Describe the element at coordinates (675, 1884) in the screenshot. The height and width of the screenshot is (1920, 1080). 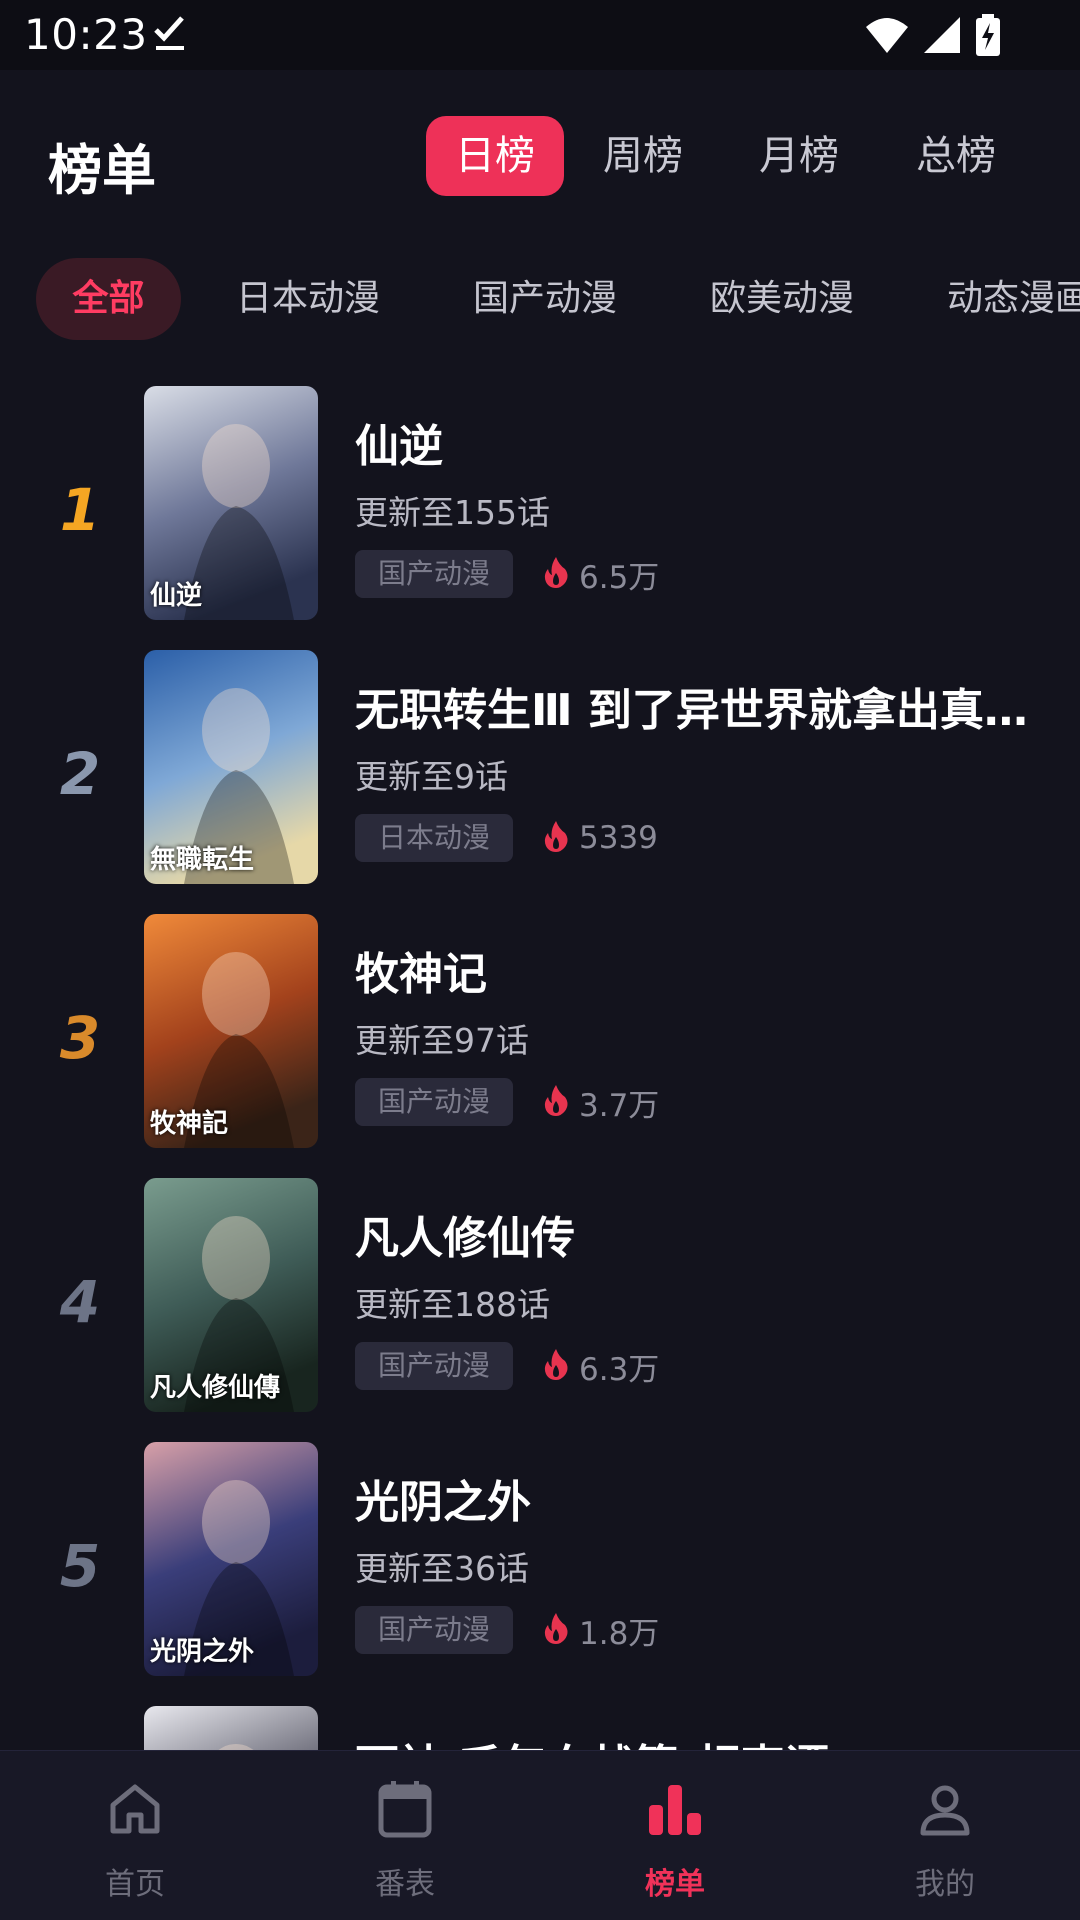
I see `nav-rankings-label: 榜单` at that location.